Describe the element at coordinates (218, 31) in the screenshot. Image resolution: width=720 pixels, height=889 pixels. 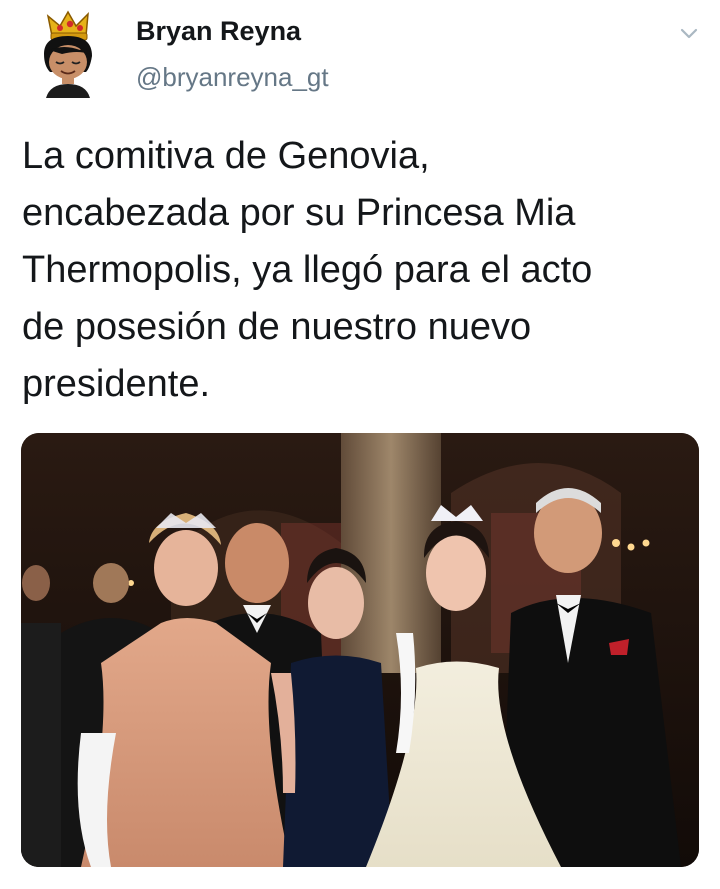
I see `display-name: Bryan Reyna` at that location.